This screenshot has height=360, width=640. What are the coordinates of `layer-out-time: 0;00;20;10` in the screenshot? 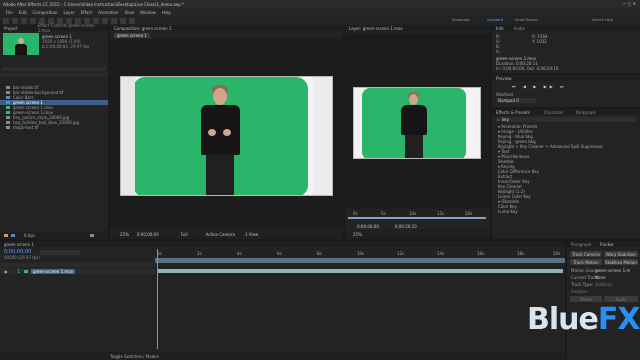 It's located at (406, 226).